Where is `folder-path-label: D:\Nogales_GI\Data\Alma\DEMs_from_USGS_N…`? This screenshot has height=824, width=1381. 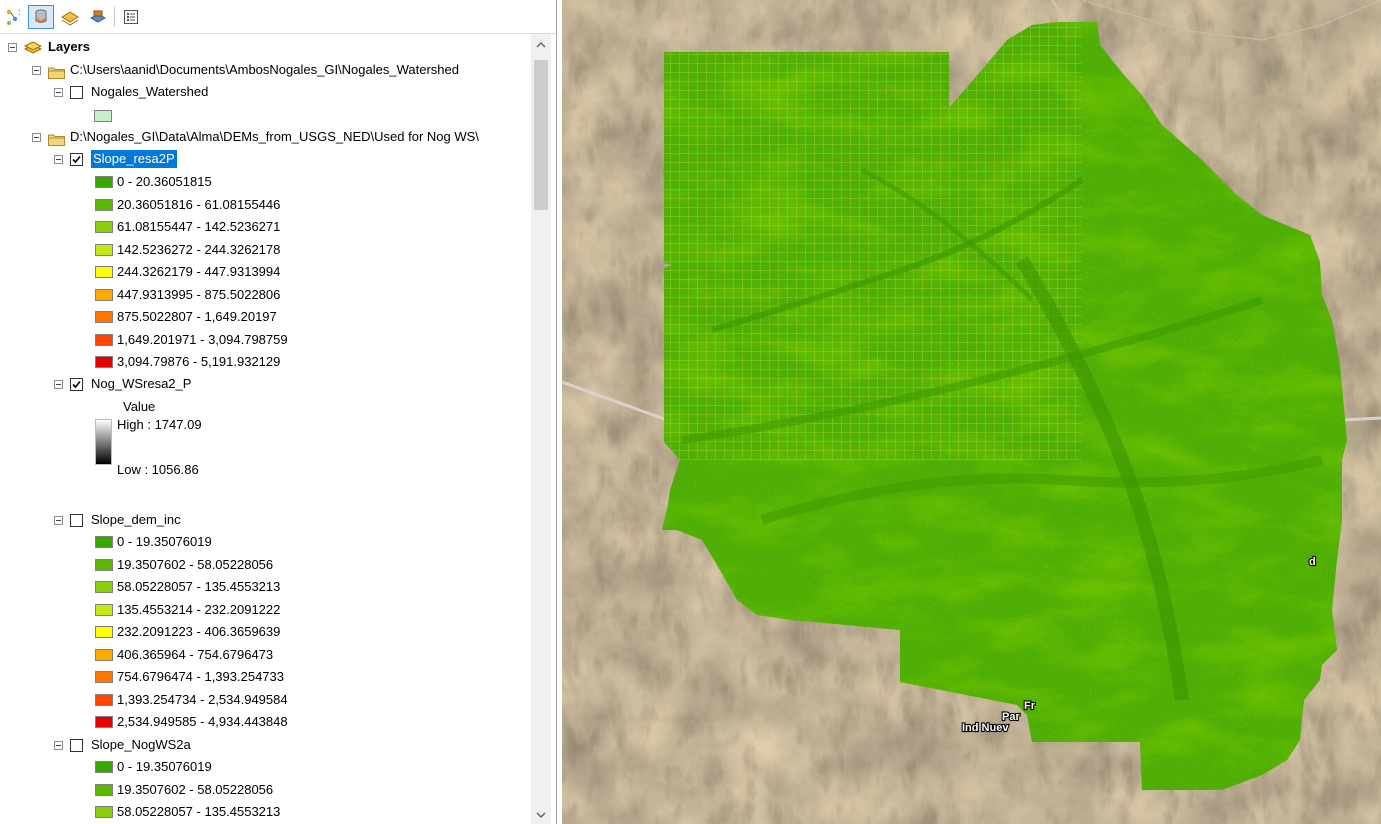
folder-path-label: D:\Nogales_GI\Data\Alma\DEMs_from_USGS_N… is located at coordinates (274, 136).